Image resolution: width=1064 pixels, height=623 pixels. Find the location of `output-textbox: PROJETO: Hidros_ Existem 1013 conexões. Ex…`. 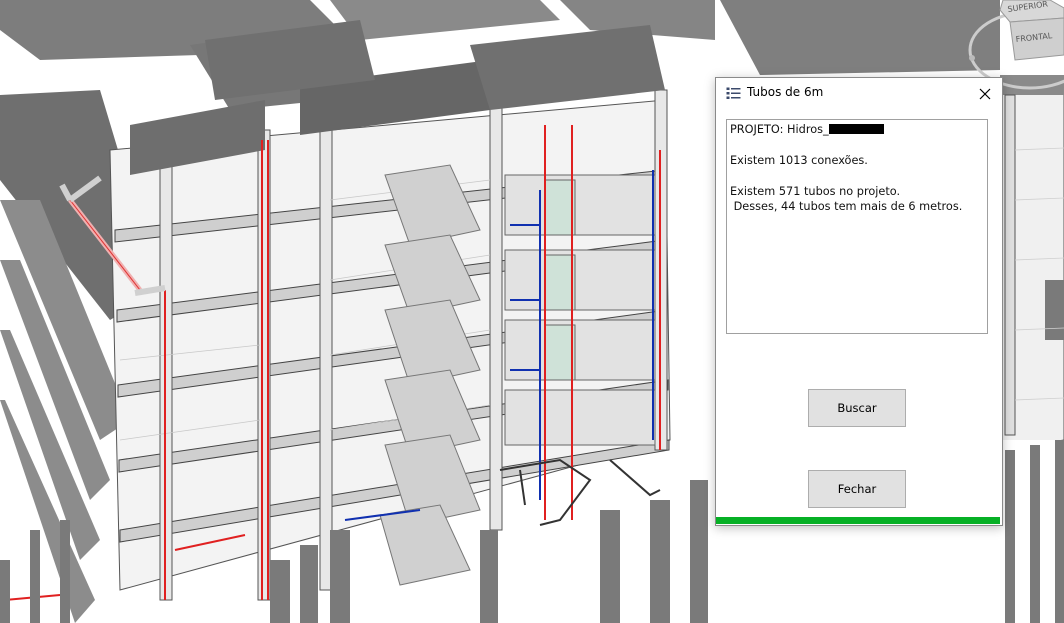

output-textbox: PROJETO: Hidros_ Existem 1013 conexões. Ex… is located at coordinates (857, 226).